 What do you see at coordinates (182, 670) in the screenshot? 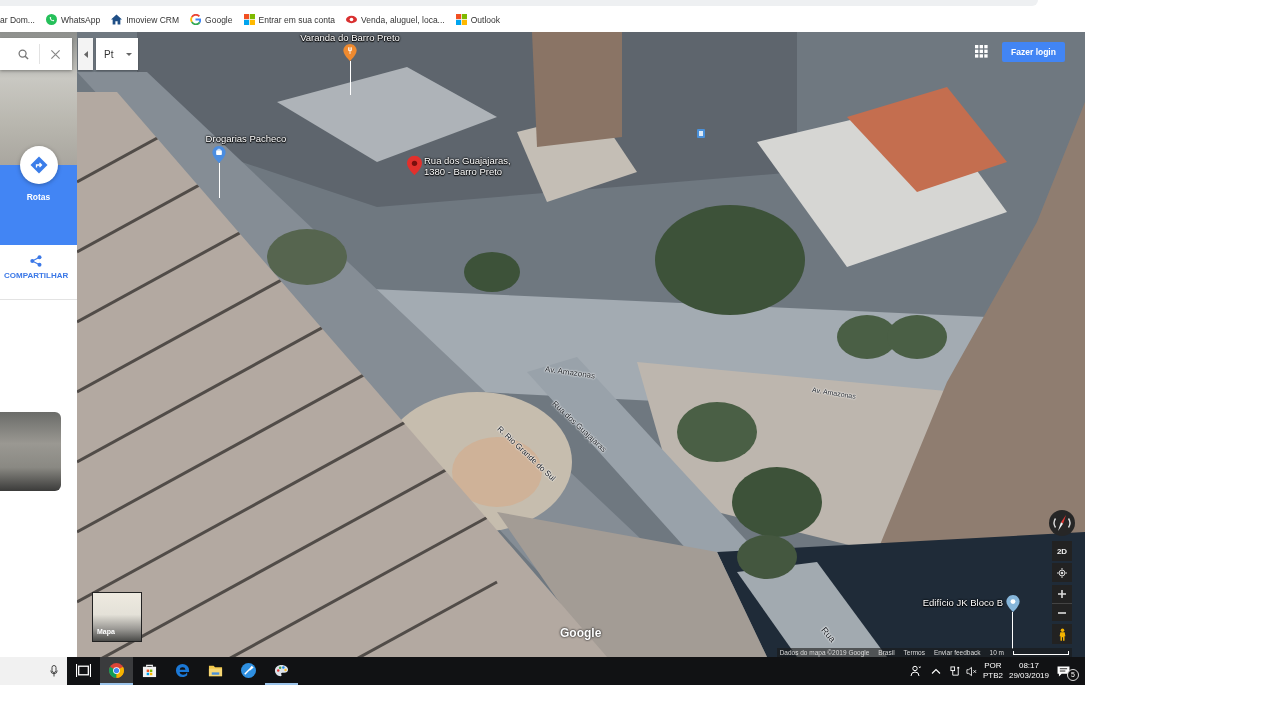
I see `e-browser-icon` at bounding box center [182, 670].